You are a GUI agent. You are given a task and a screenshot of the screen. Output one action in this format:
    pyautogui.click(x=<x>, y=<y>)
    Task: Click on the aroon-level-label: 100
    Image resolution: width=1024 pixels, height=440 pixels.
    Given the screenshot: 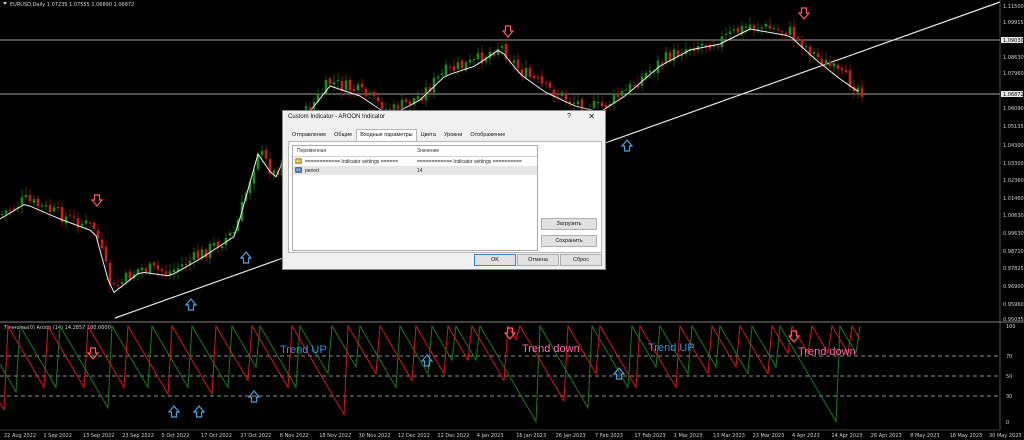 What is the action you would take?
    pyautogui.click(x=1011, y=327)
    